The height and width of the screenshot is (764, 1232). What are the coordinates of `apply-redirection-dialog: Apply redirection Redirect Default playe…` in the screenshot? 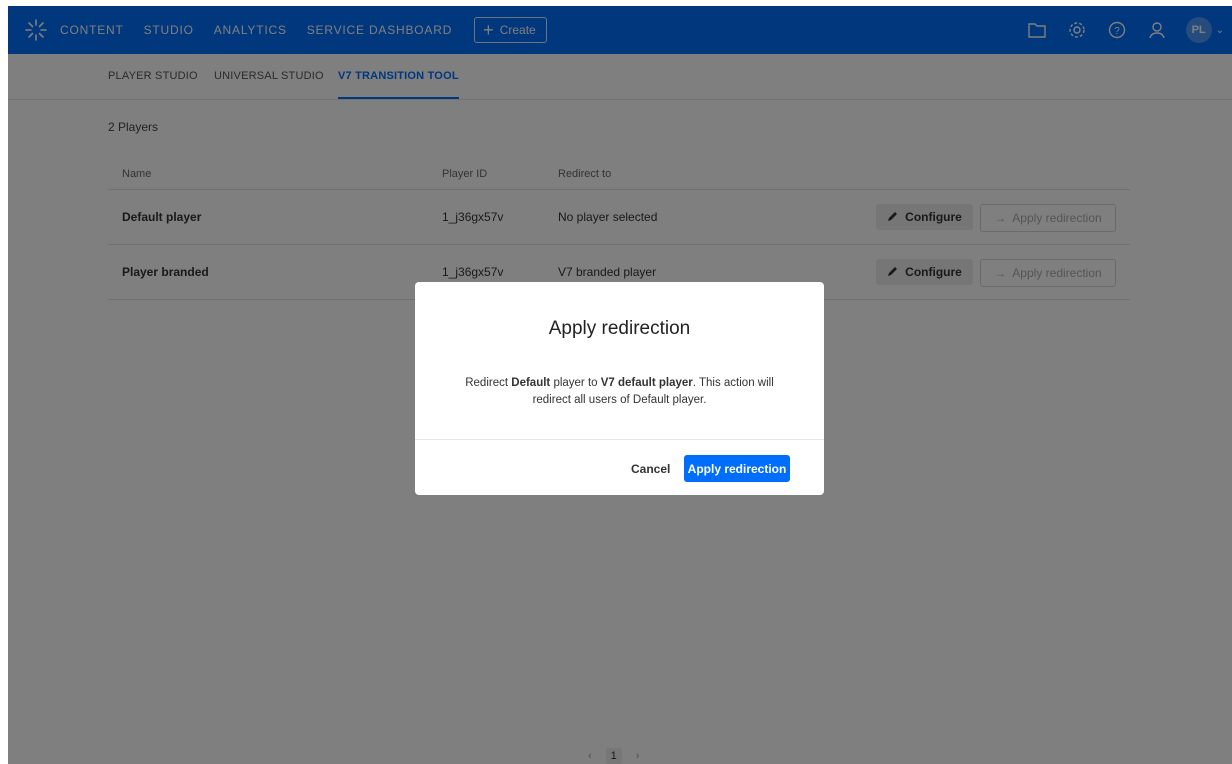 It's located at (619, 388).